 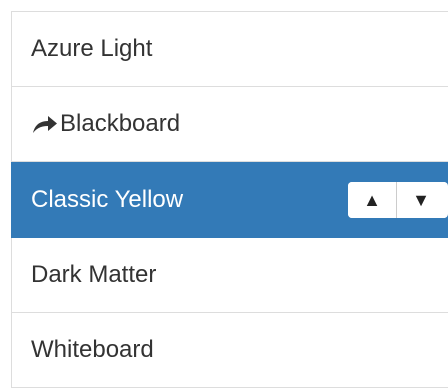 What do you see at coordinates (94, 274) in the screenshot?
I see `list-item-label: Dark Matter` at bounding box center [94, 274].